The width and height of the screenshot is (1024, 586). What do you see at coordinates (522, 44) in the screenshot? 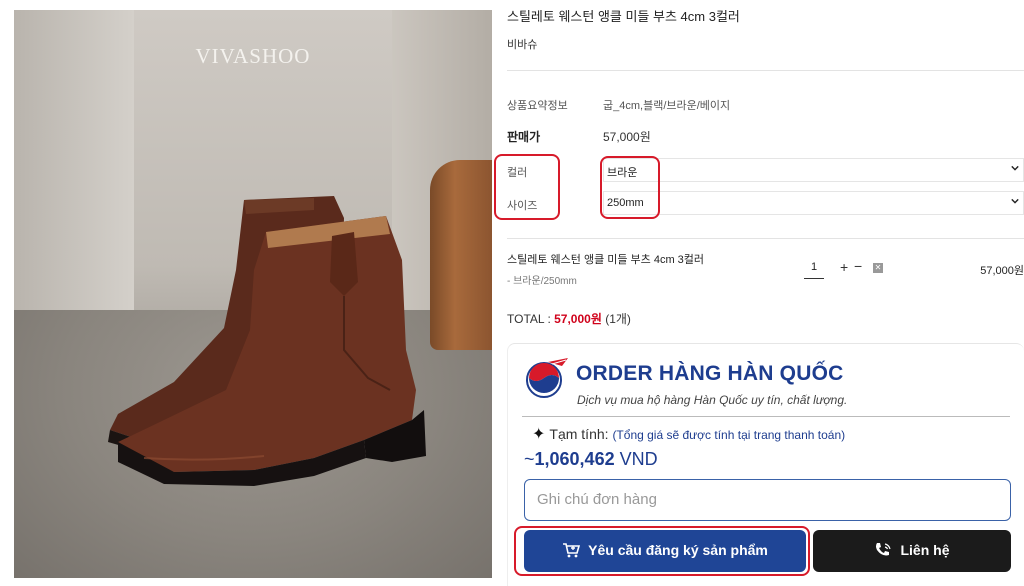
I see `product-brand: 비바슈` at bounding box center [522, 44].